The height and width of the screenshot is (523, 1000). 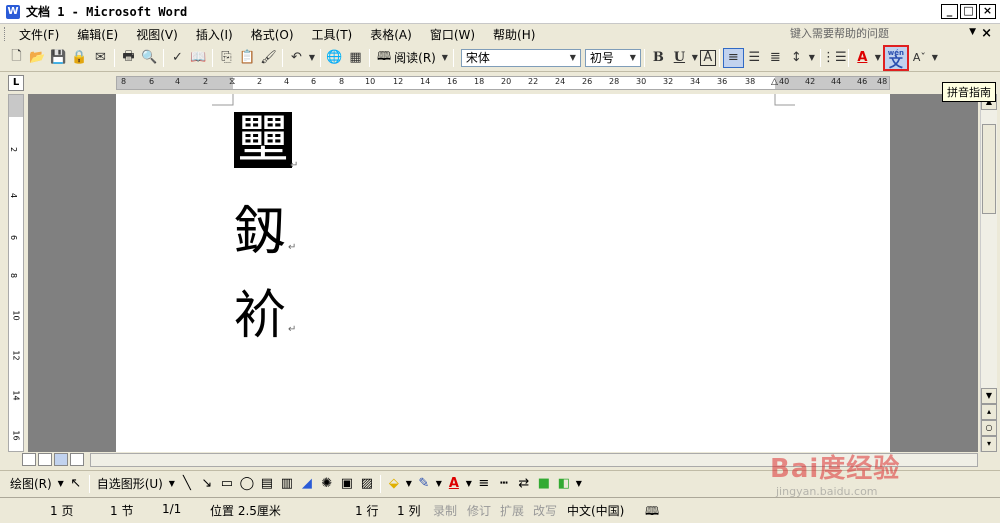 I want to click on rectangle-icon: ▭, so click(x=227, y=484).